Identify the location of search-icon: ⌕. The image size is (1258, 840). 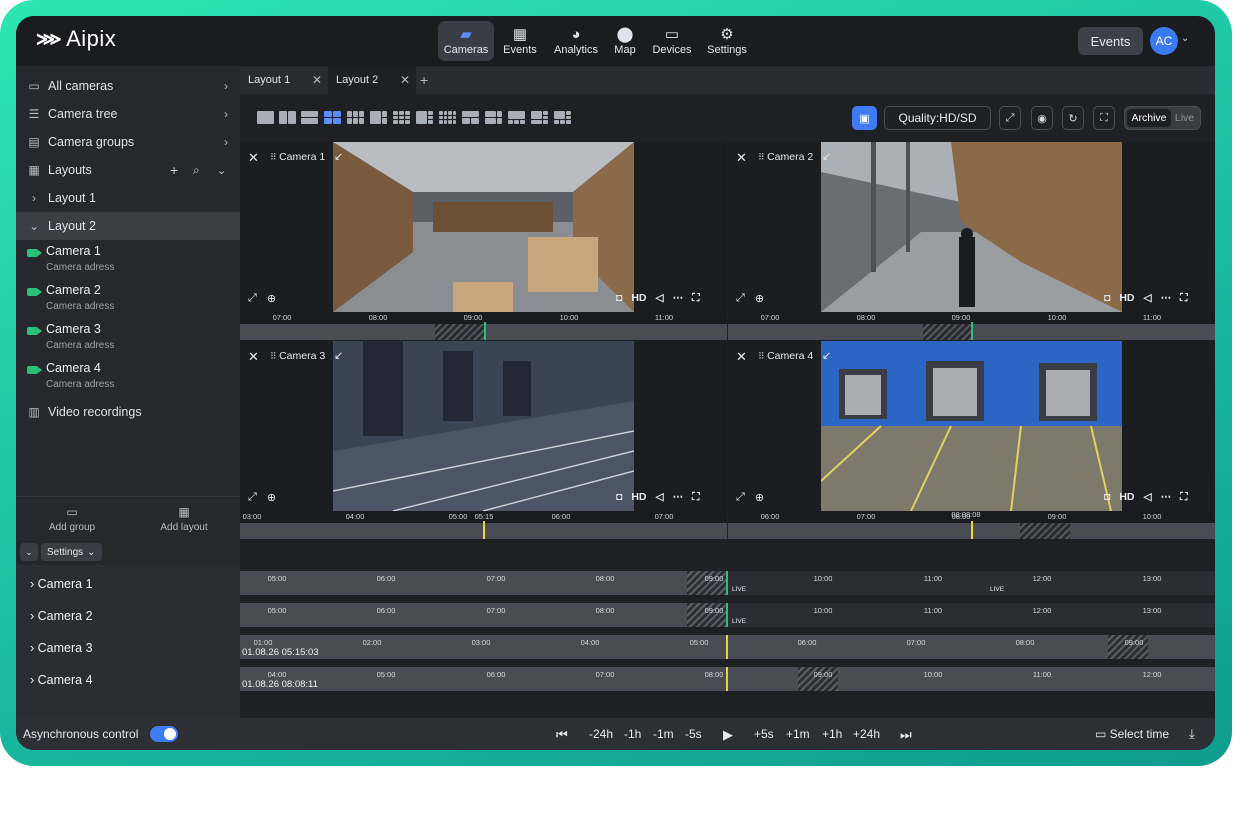
(196, 170).